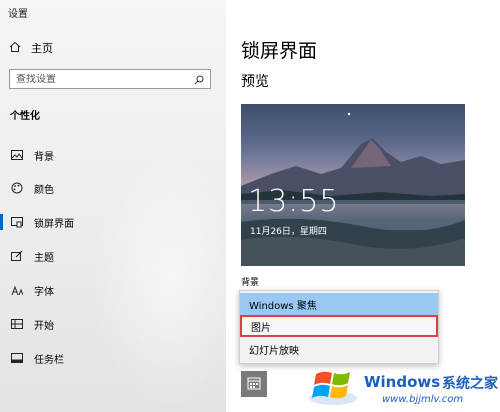  I want to click on sidebar-item-background: 背景, so click(113, 155).